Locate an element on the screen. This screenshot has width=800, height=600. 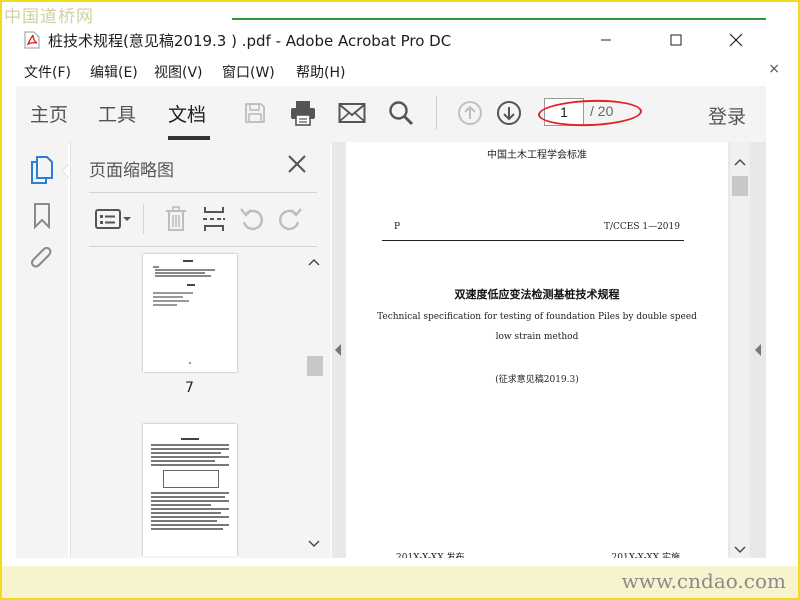
tool-separator is located at coordinates (143, 219).